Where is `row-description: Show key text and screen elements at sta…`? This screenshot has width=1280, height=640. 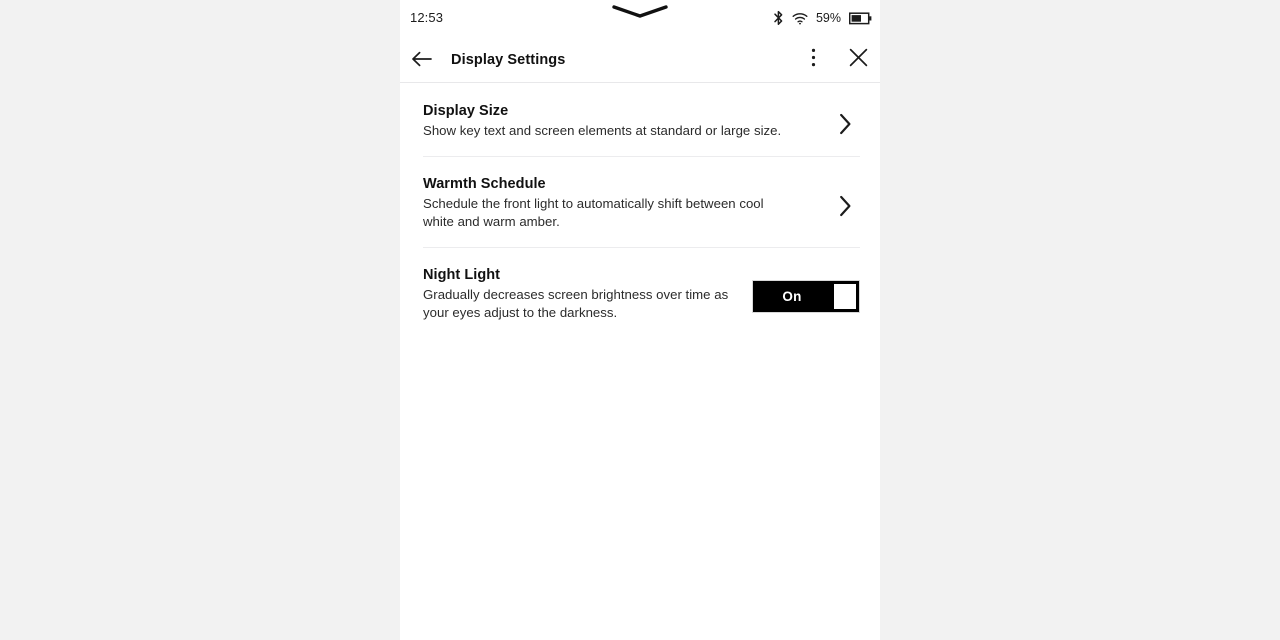
row-description: Show key text and screen elements at sta… is located at coordinates (602, 130).